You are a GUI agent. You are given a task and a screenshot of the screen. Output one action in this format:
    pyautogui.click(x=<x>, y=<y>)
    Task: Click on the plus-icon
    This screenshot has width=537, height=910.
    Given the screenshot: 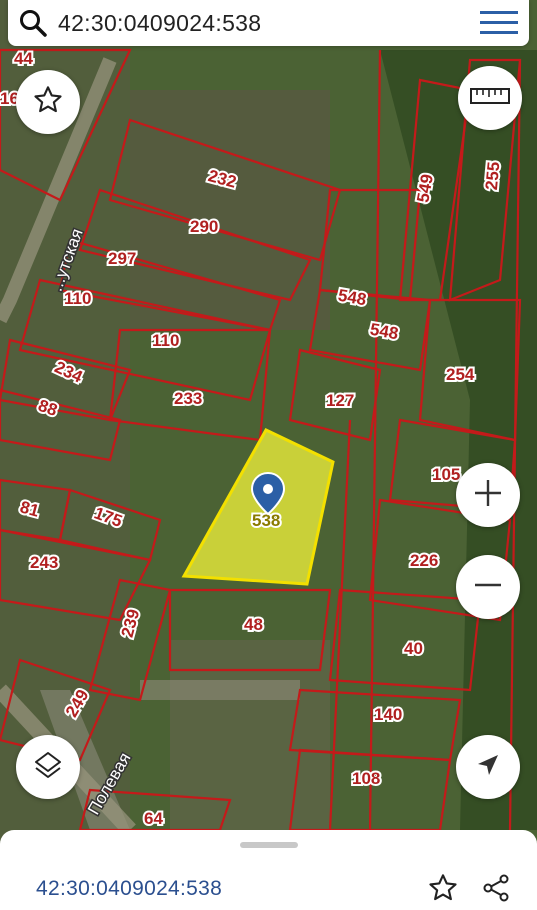 What is the action you would take?
    pyautogui.click(x=488, y=495)
    